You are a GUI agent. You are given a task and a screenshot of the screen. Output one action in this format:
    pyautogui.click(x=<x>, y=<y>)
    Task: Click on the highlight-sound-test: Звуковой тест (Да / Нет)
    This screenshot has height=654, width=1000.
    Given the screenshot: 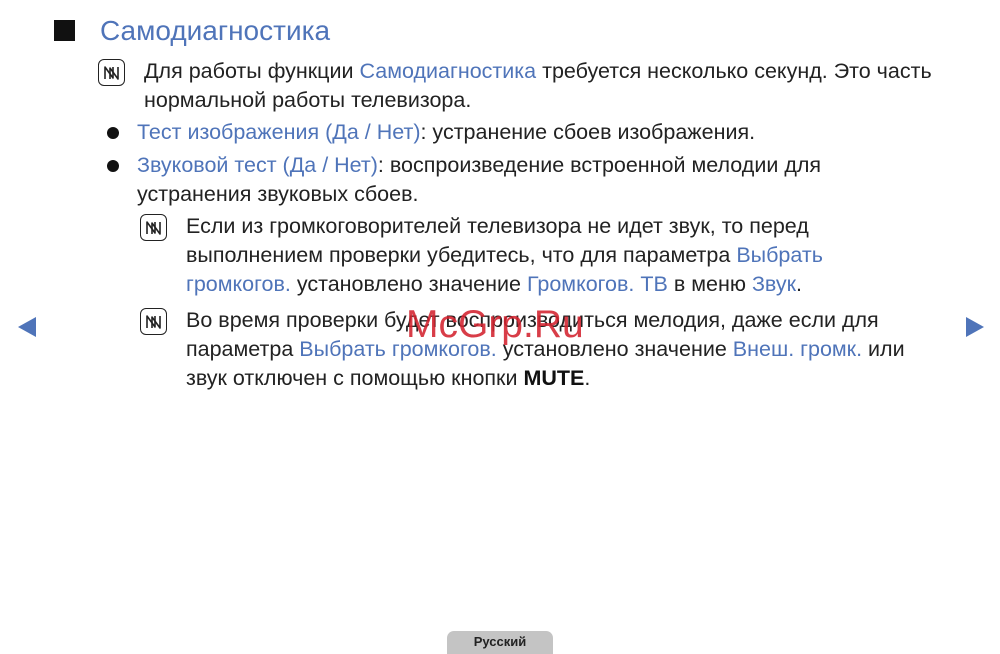 What is the action you would take?
    pyautogui.click(x=257, y=165)
    